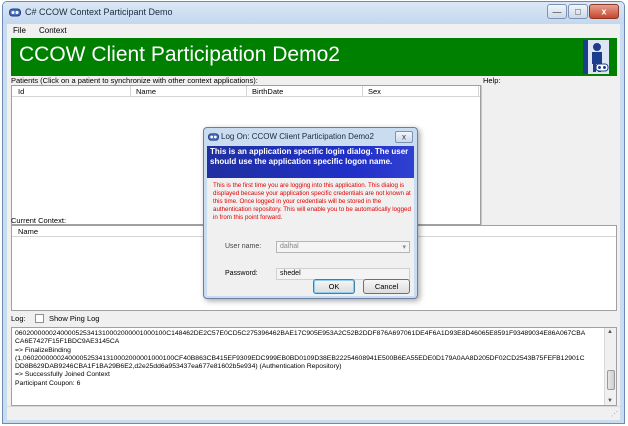 The height and width of the screenshot is (426, 628). What do you see at coordinates (614, 414) in the screenshot?
I see `resize-grip-icon: ⋰` at bounding box center [614, 414].